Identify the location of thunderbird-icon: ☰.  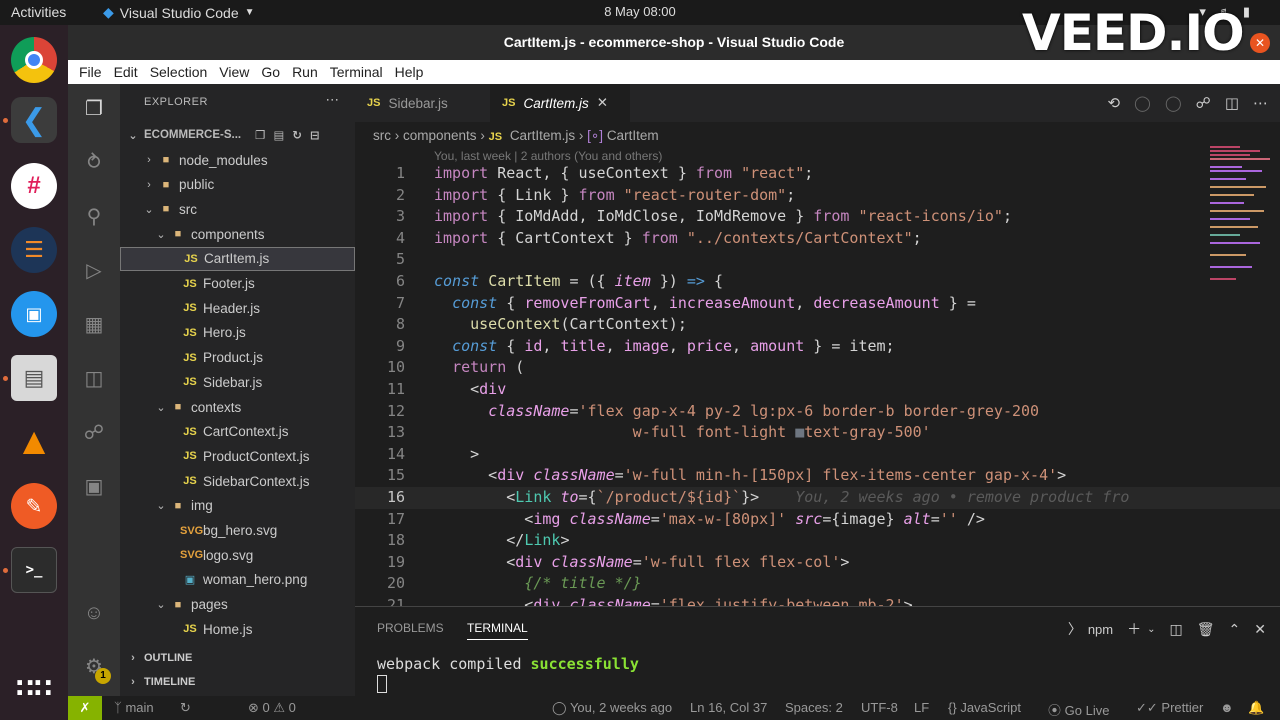
(34, 250).